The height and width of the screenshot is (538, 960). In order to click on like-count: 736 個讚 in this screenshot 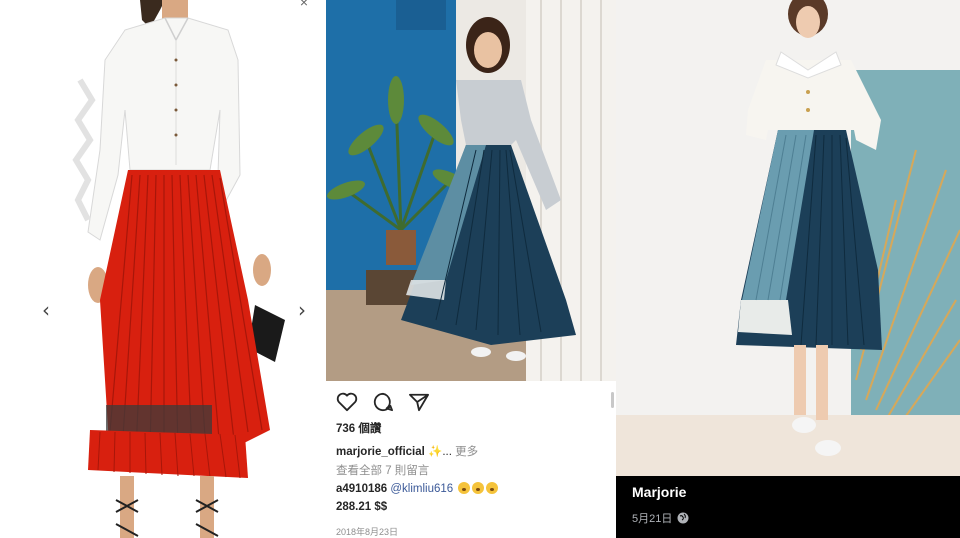, I will do `click(358, 428)`.